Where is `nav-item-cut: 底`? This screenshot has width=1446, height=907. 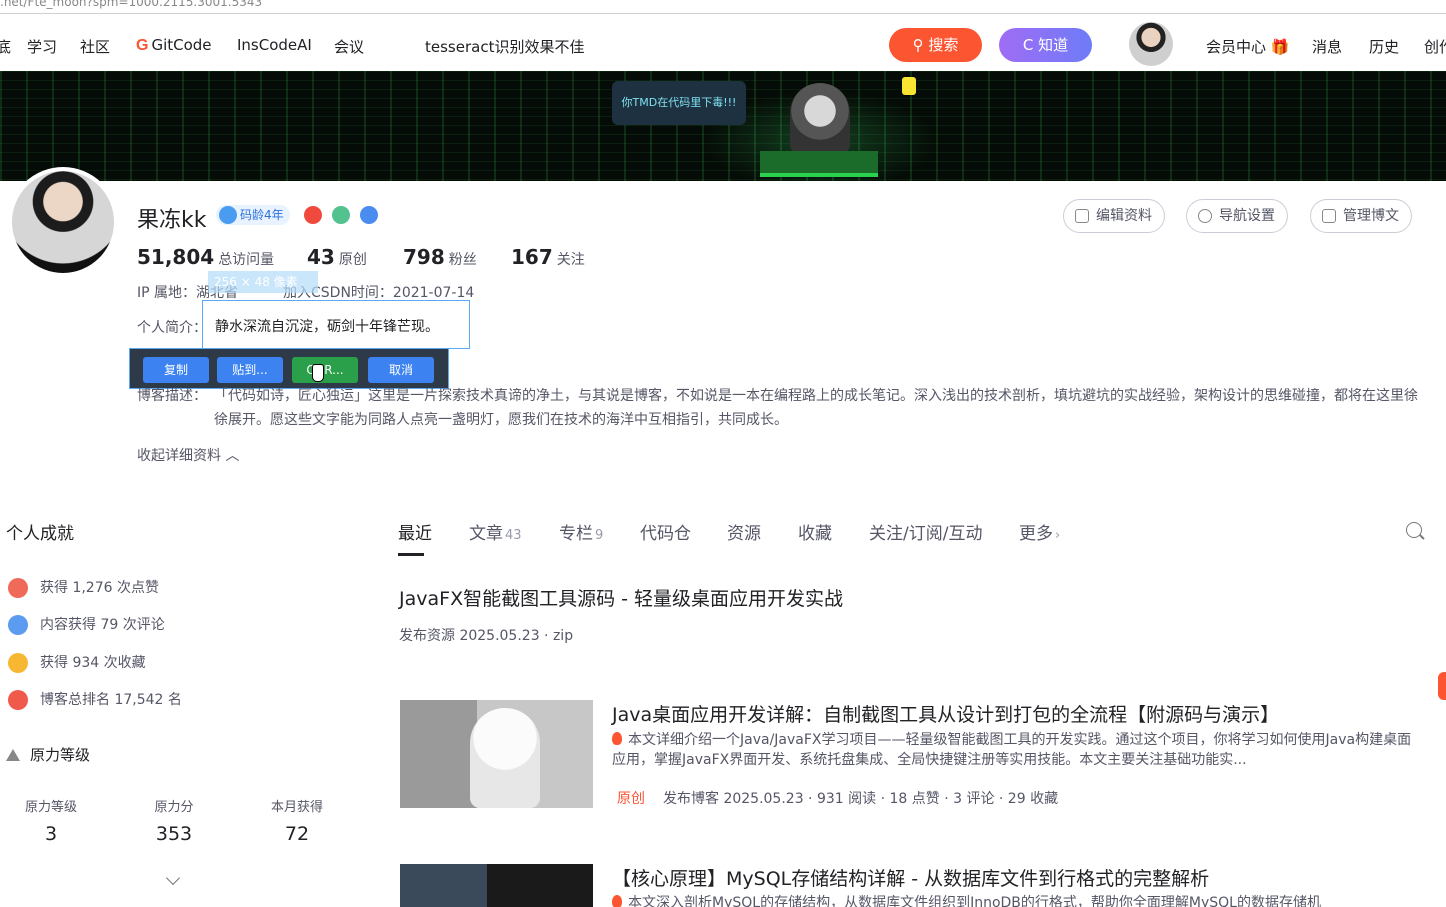 nav-item-cut: 底 is located at coordinates (5, 46).